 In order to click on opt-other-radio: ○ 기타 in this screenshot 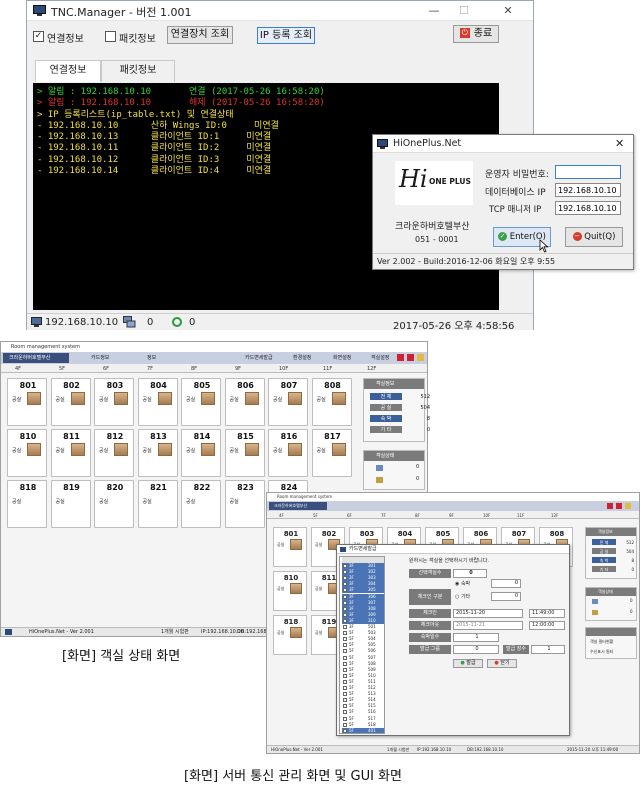, I will do `click(462, 596)`.